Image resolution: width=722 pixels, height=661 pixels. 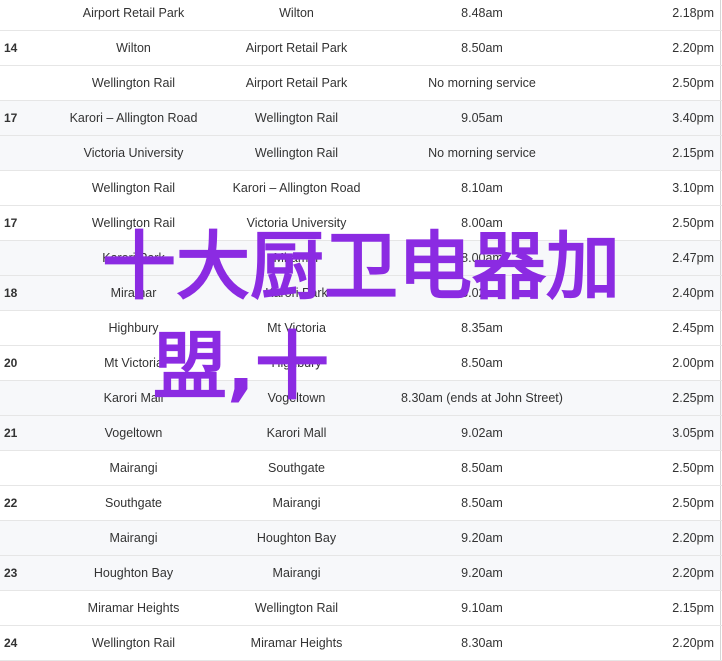 What do you see at coordinates (26, 573) in the screenshot?
I see `route-number: 23` at bounding box center [26, 573].